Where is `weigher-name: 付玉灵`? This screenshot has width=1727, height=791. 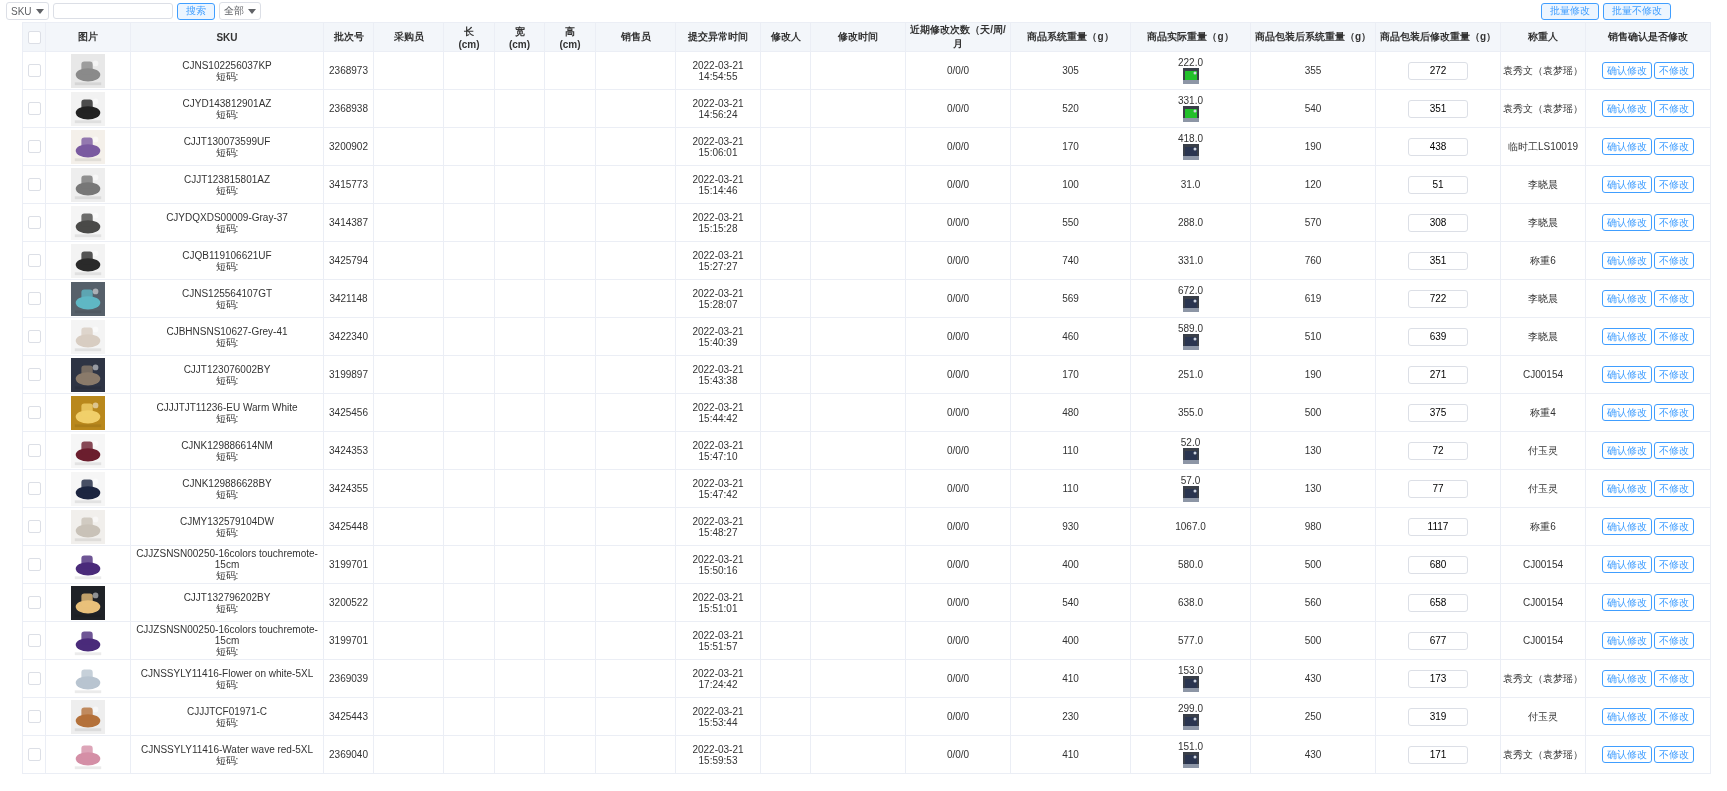 weigher-name: 付玉灵 is located at coordinates (1543, 716).